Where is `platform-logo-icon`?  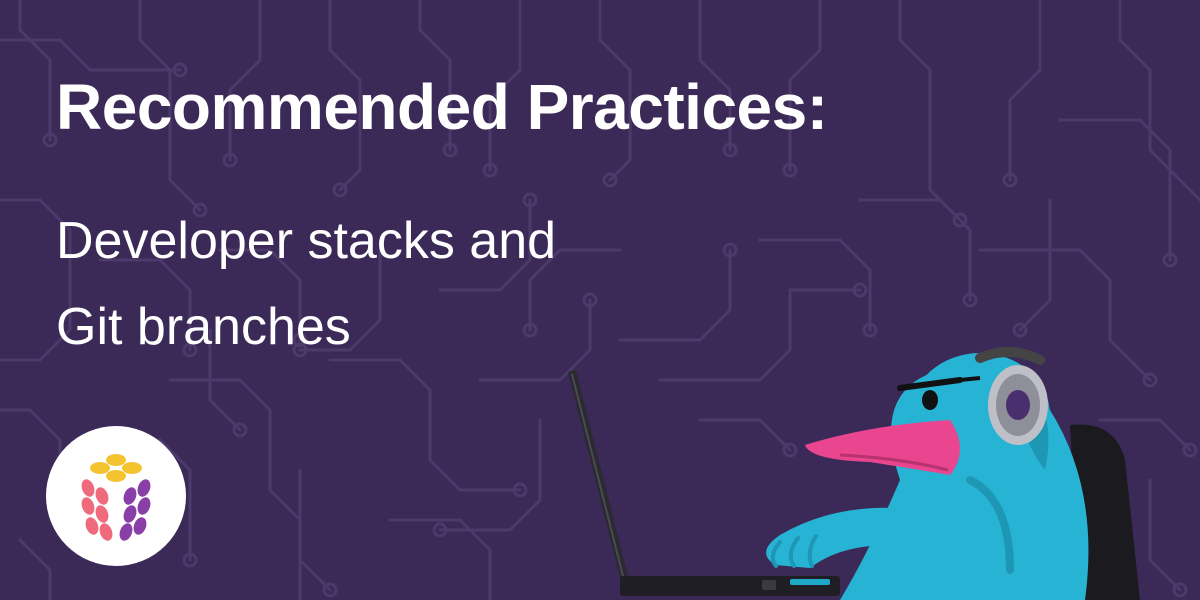
platform-logo-icon is located at coordinates (116, 496).